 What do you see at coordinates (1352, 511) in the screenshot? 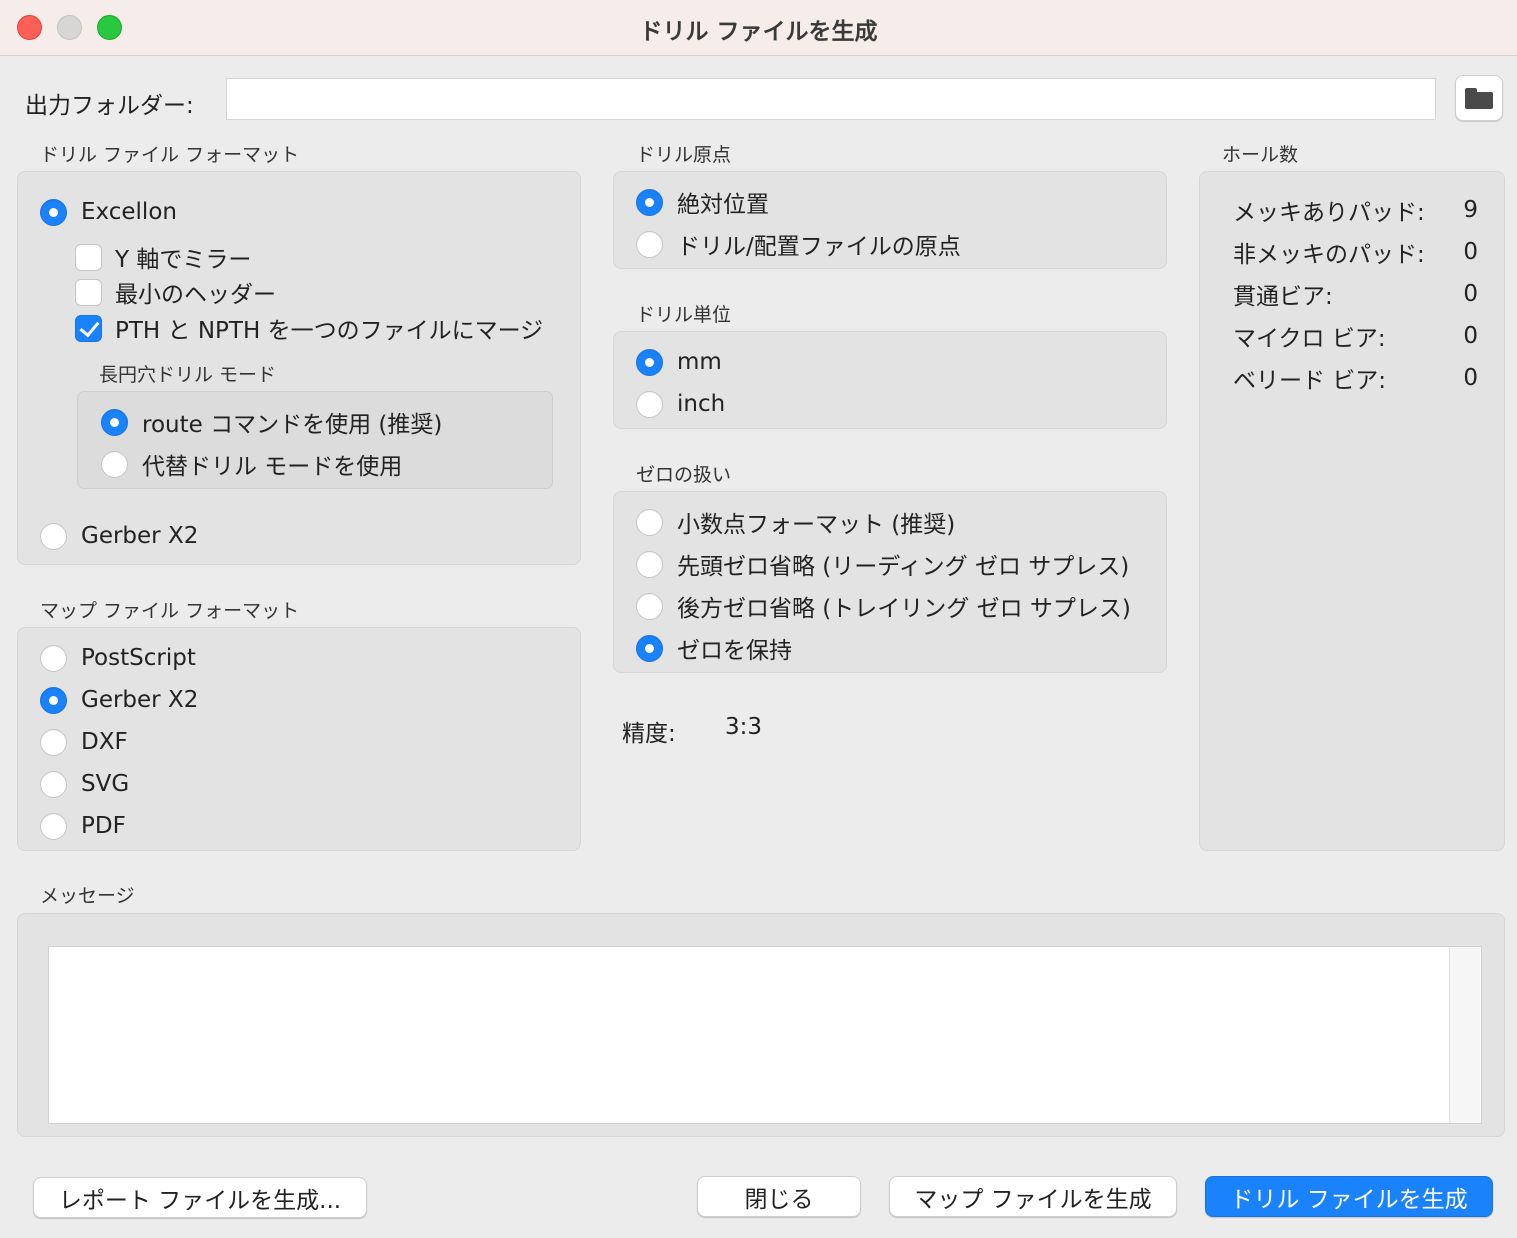
I see `hole-counts-panel` at bounding box center [1352, 511].